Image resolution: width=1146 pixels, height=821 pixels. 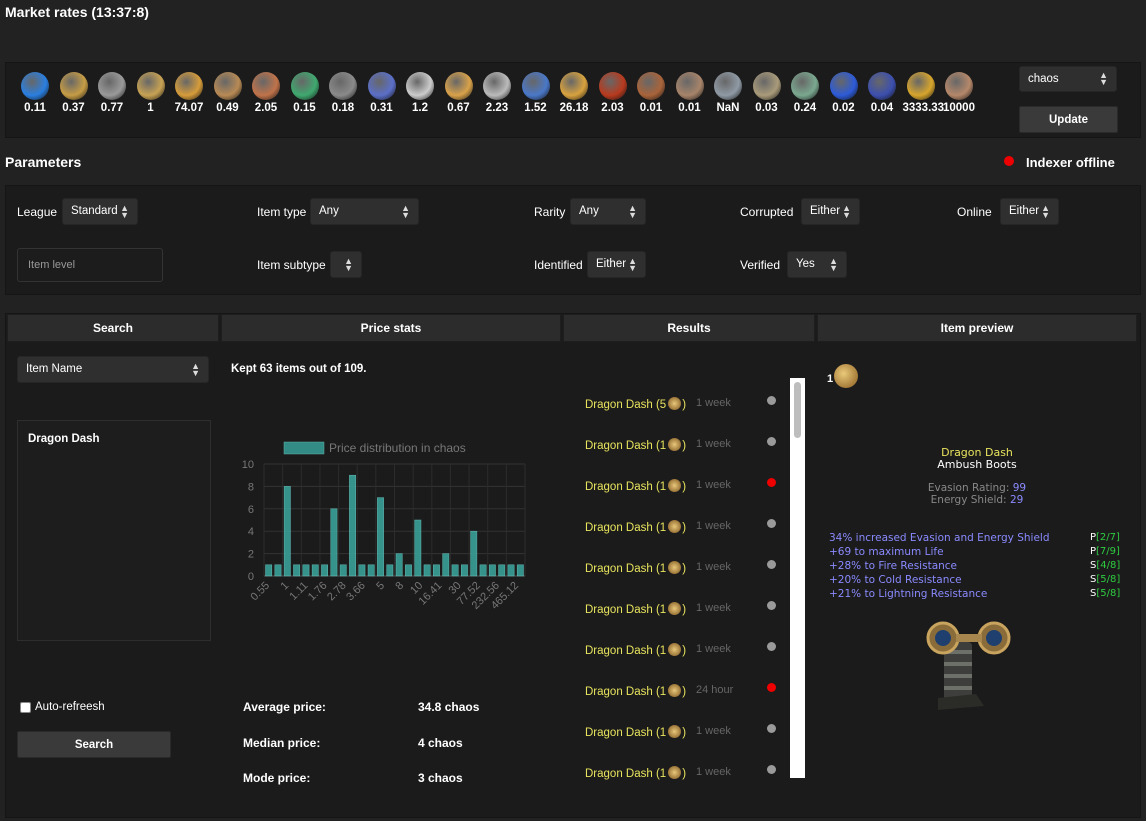 What do you see at coordinates (805, 264) in the screenshot?
I see `verified-value: Yes` at bounding box center [805, 264].